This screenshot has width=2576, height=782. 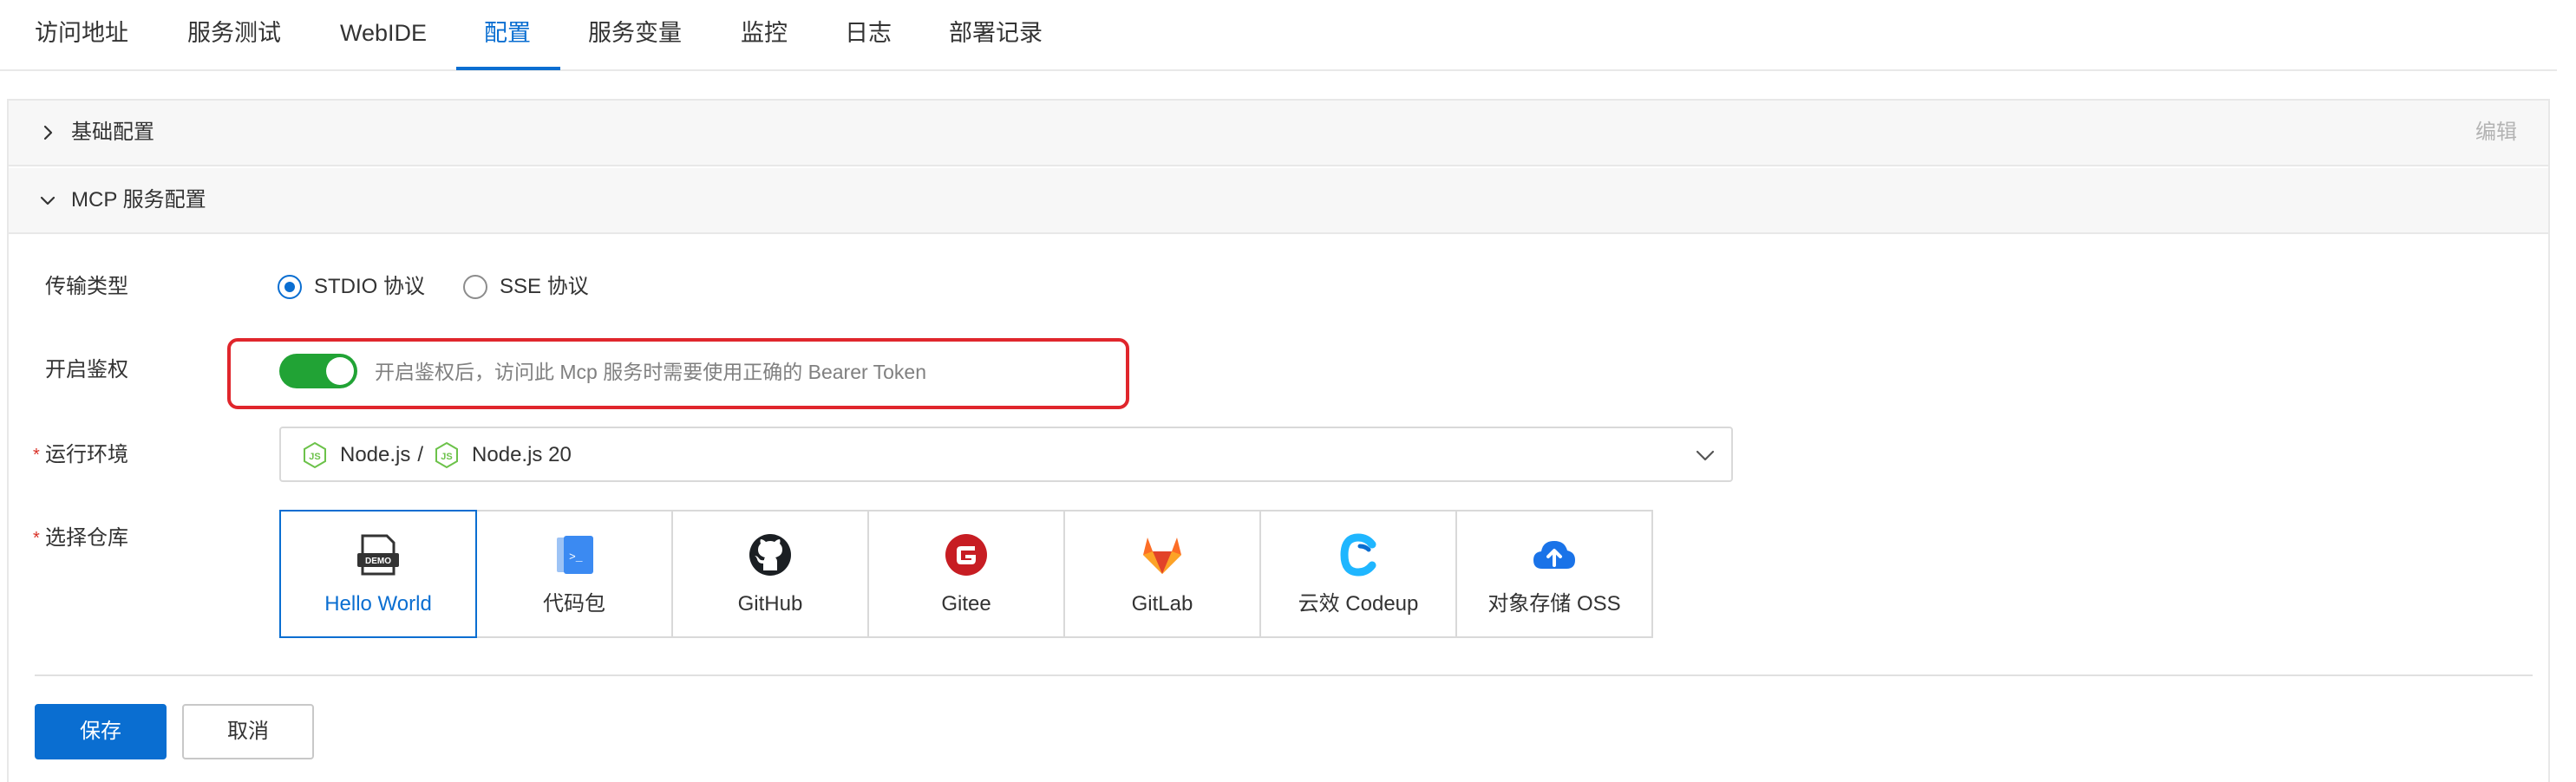 I want to click on codeup-icon, so click(x=1358, y=555).